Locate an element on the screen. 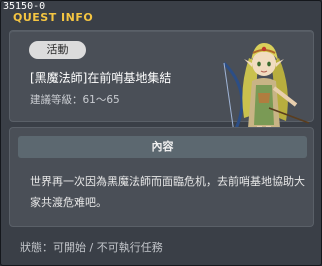  category-badge: 活動 is located at coordinates (57, 50).